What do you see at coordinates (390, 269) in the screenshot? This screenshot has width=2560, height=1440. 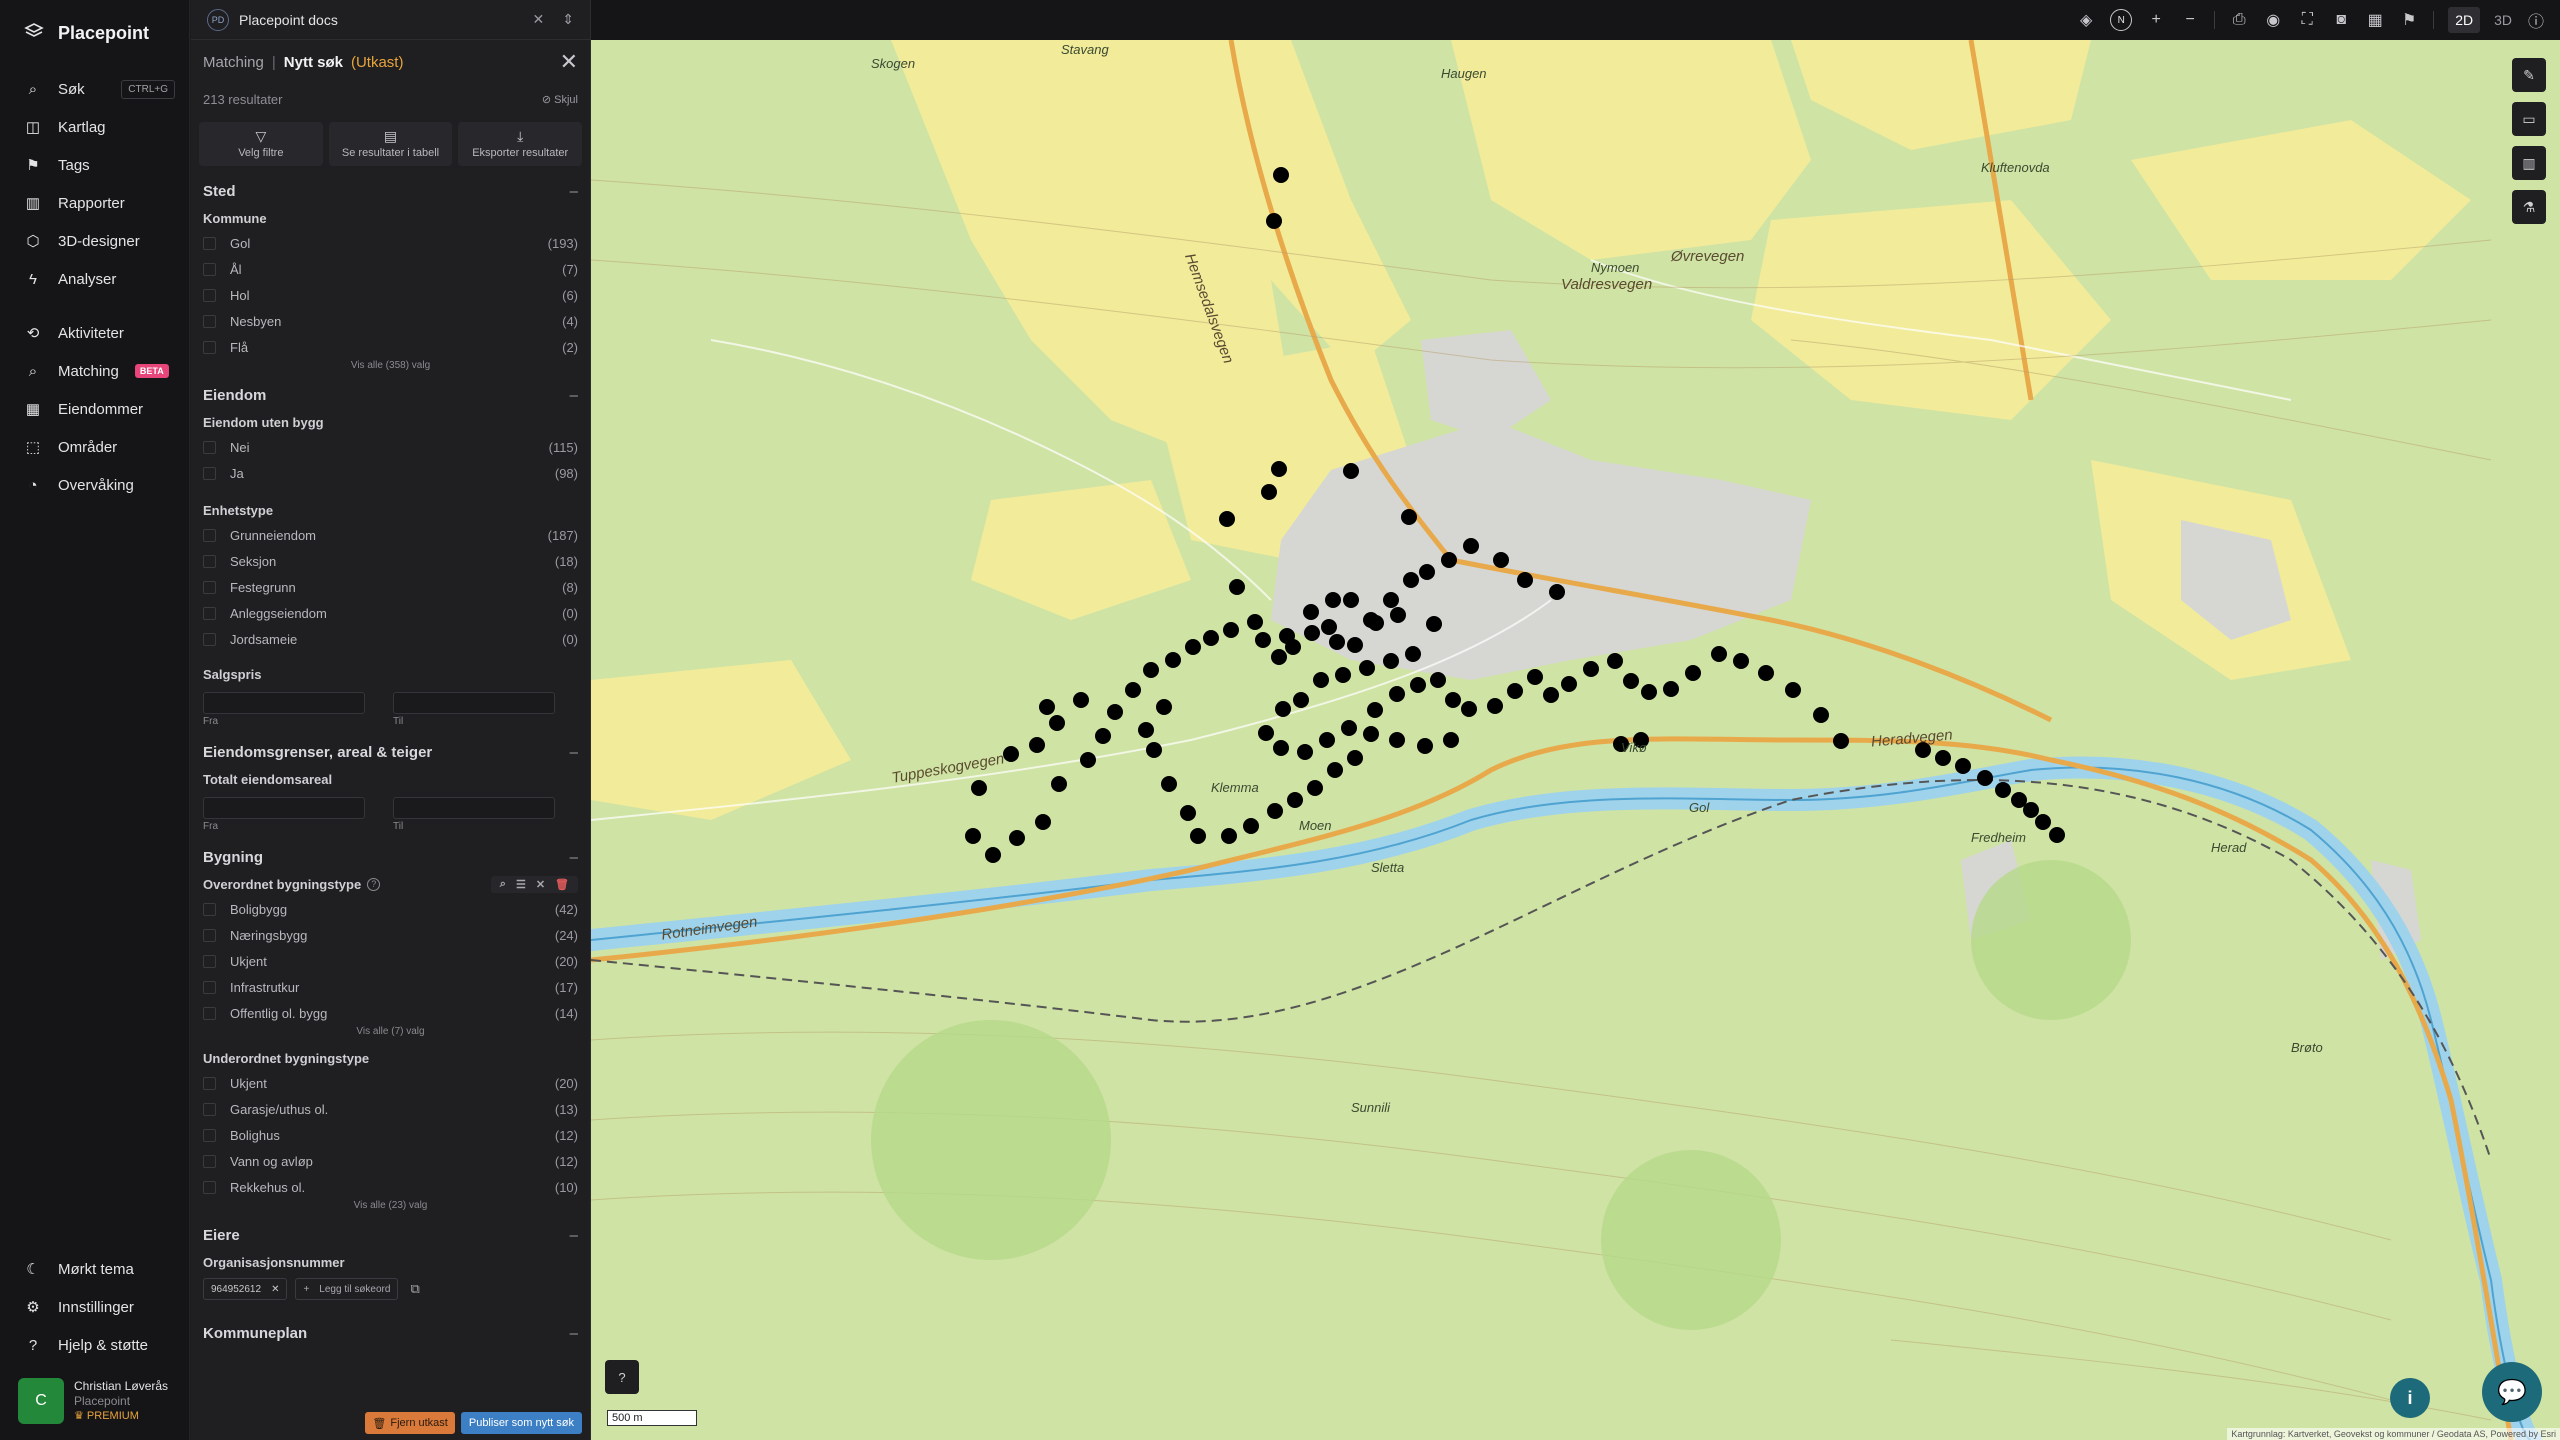 I see `filter-option: Ål (7)` at bounding box center [390, 269].